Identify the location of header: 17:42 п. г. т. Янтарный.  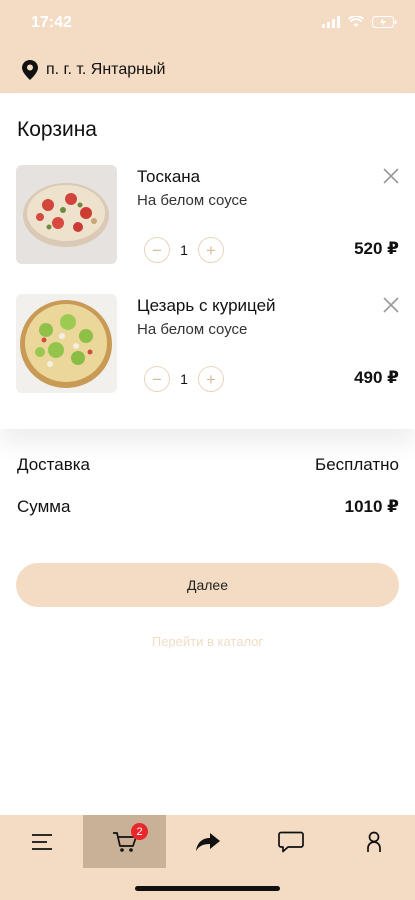
(207, 46).